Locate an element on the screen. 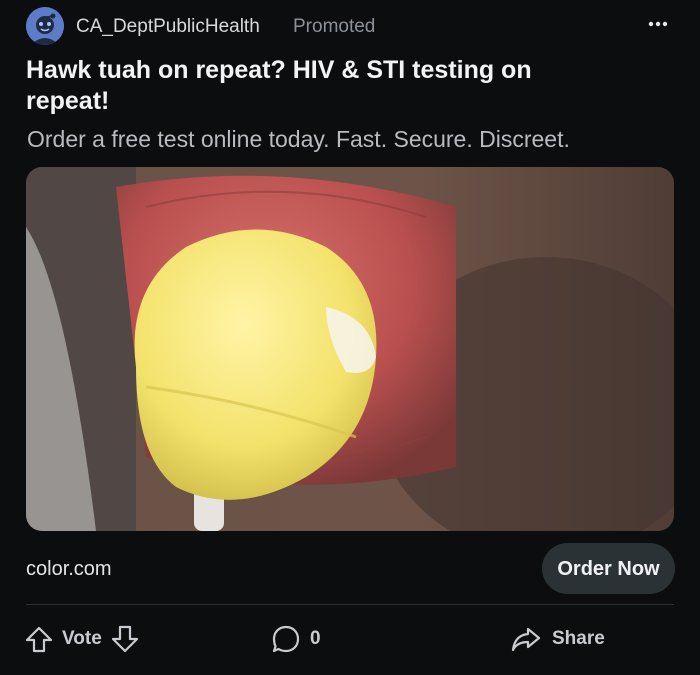 The width and height of the screenshot is (700, 675). vote-group: Vote is located at coordinates (82, 639).